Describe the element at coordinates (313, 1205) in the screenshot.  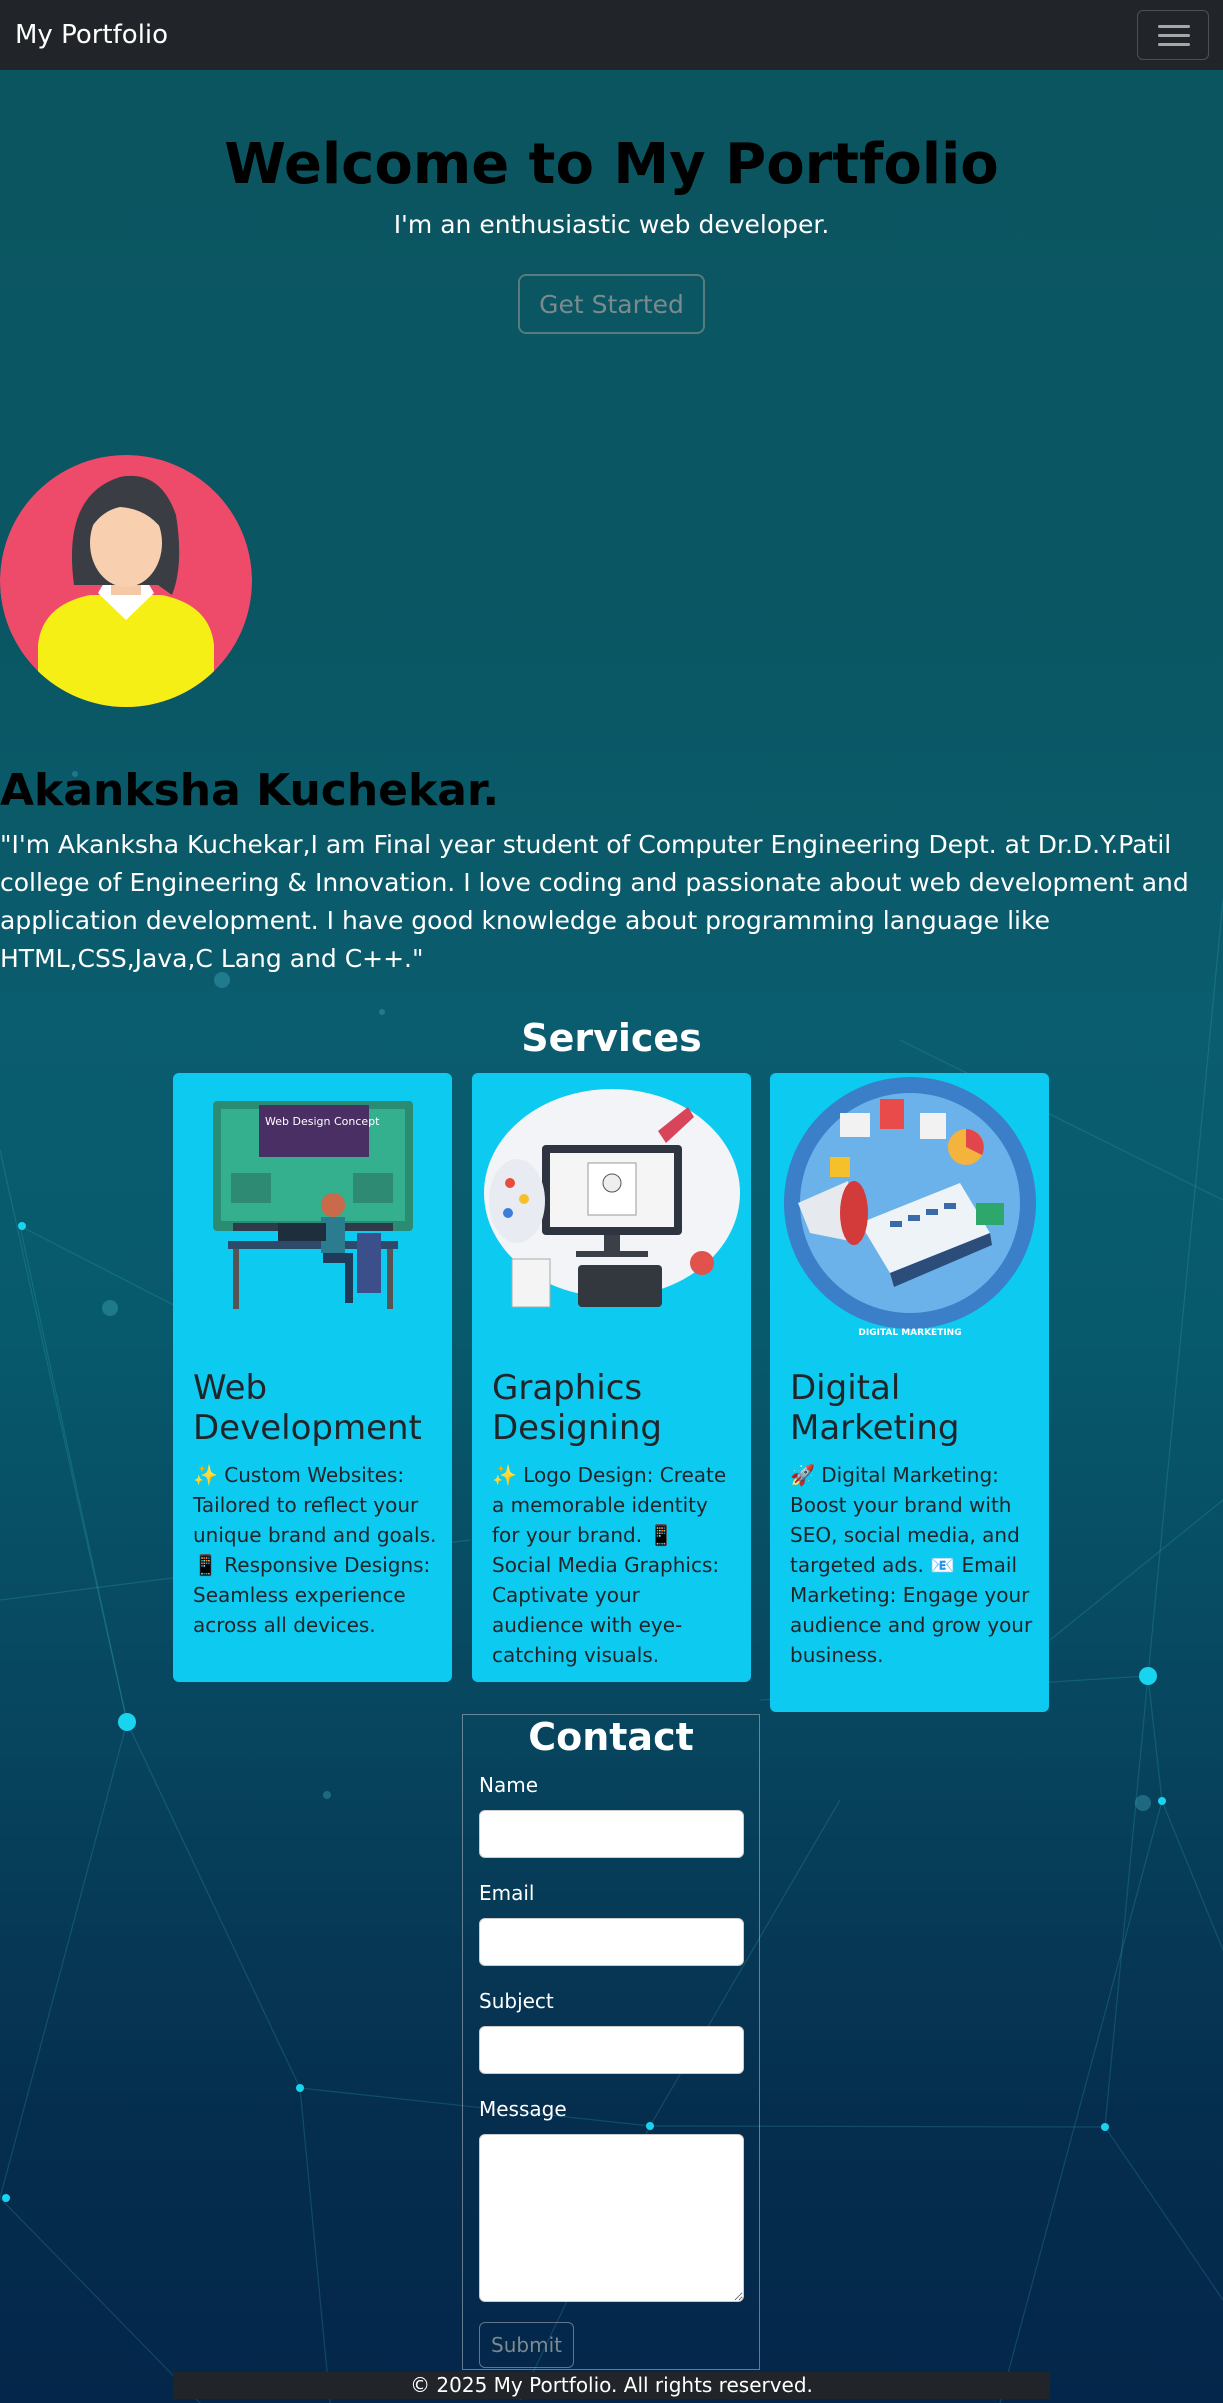
I see `web-design-illustration: Web Design Concept` at that location.